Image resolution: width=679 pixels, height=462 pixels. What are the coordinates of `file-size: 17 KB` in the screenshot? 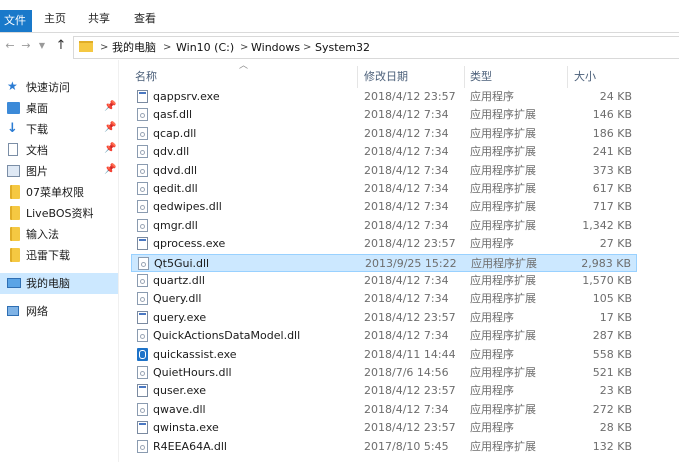 It's located at (615, 317).